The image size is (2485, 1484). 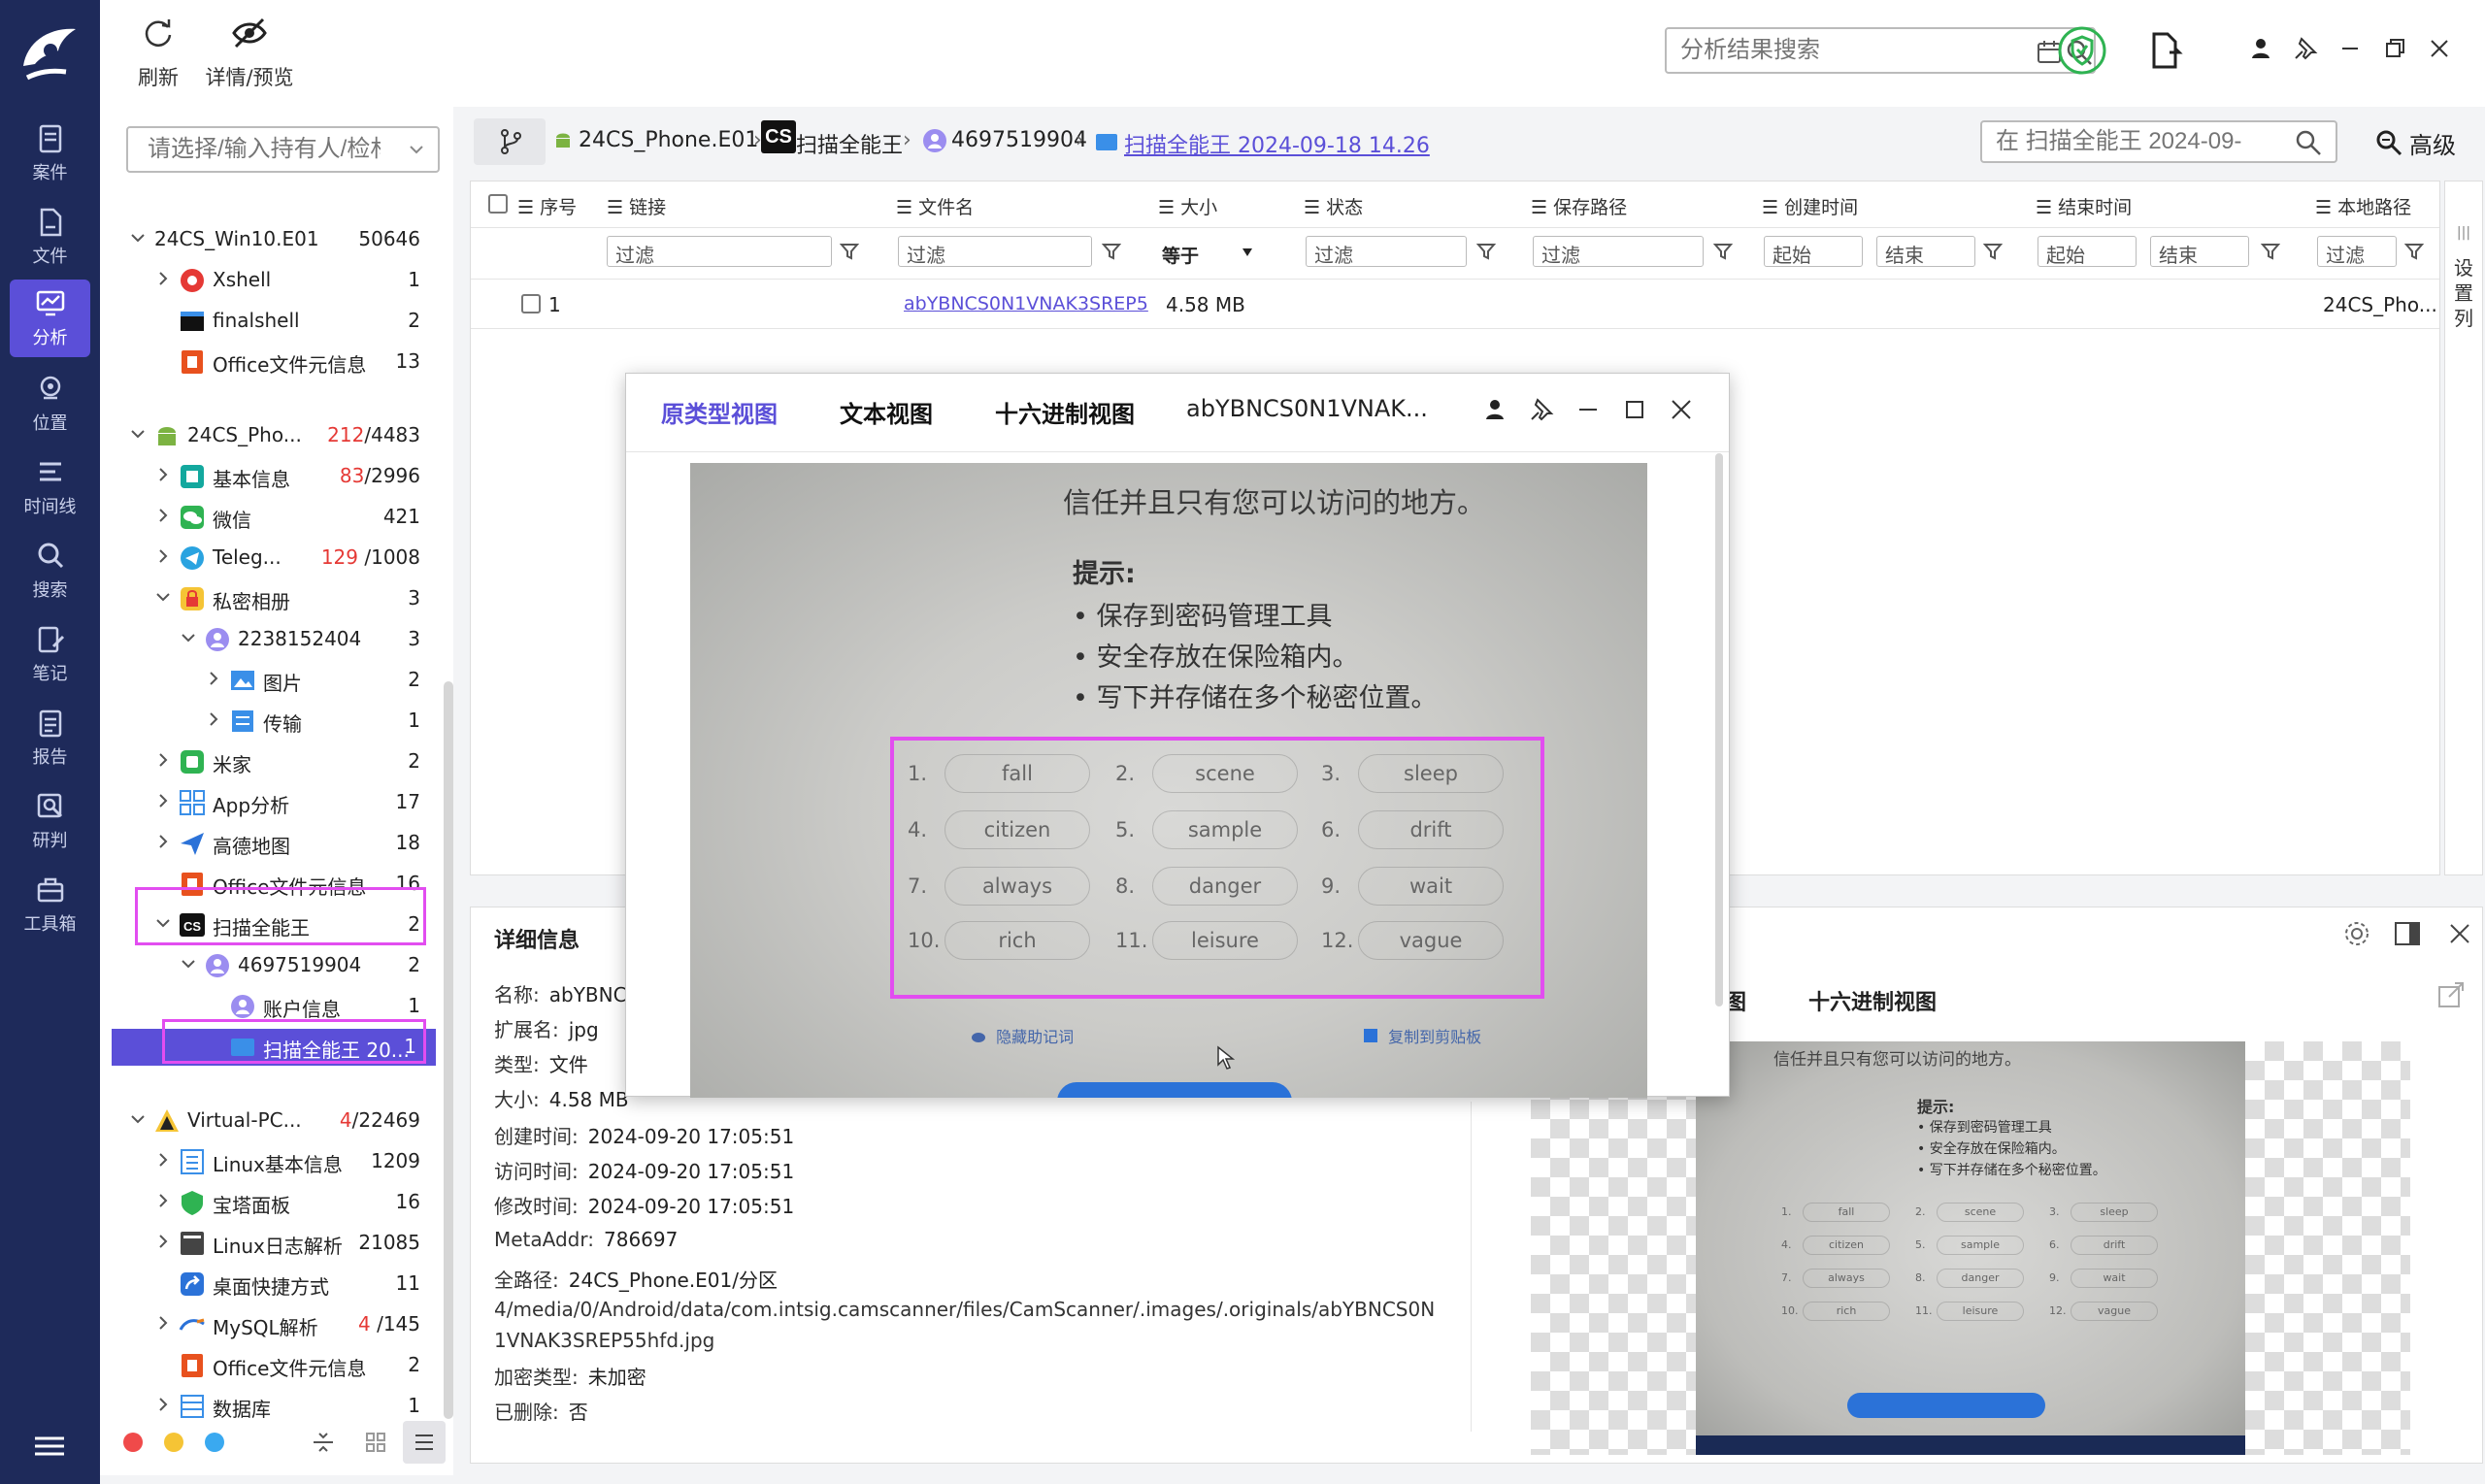 What do you see at coordinates (270, 1202) in the screenshot?
I see `tree-item: 宝塔面板 16` at bounding box center [270, 1202].